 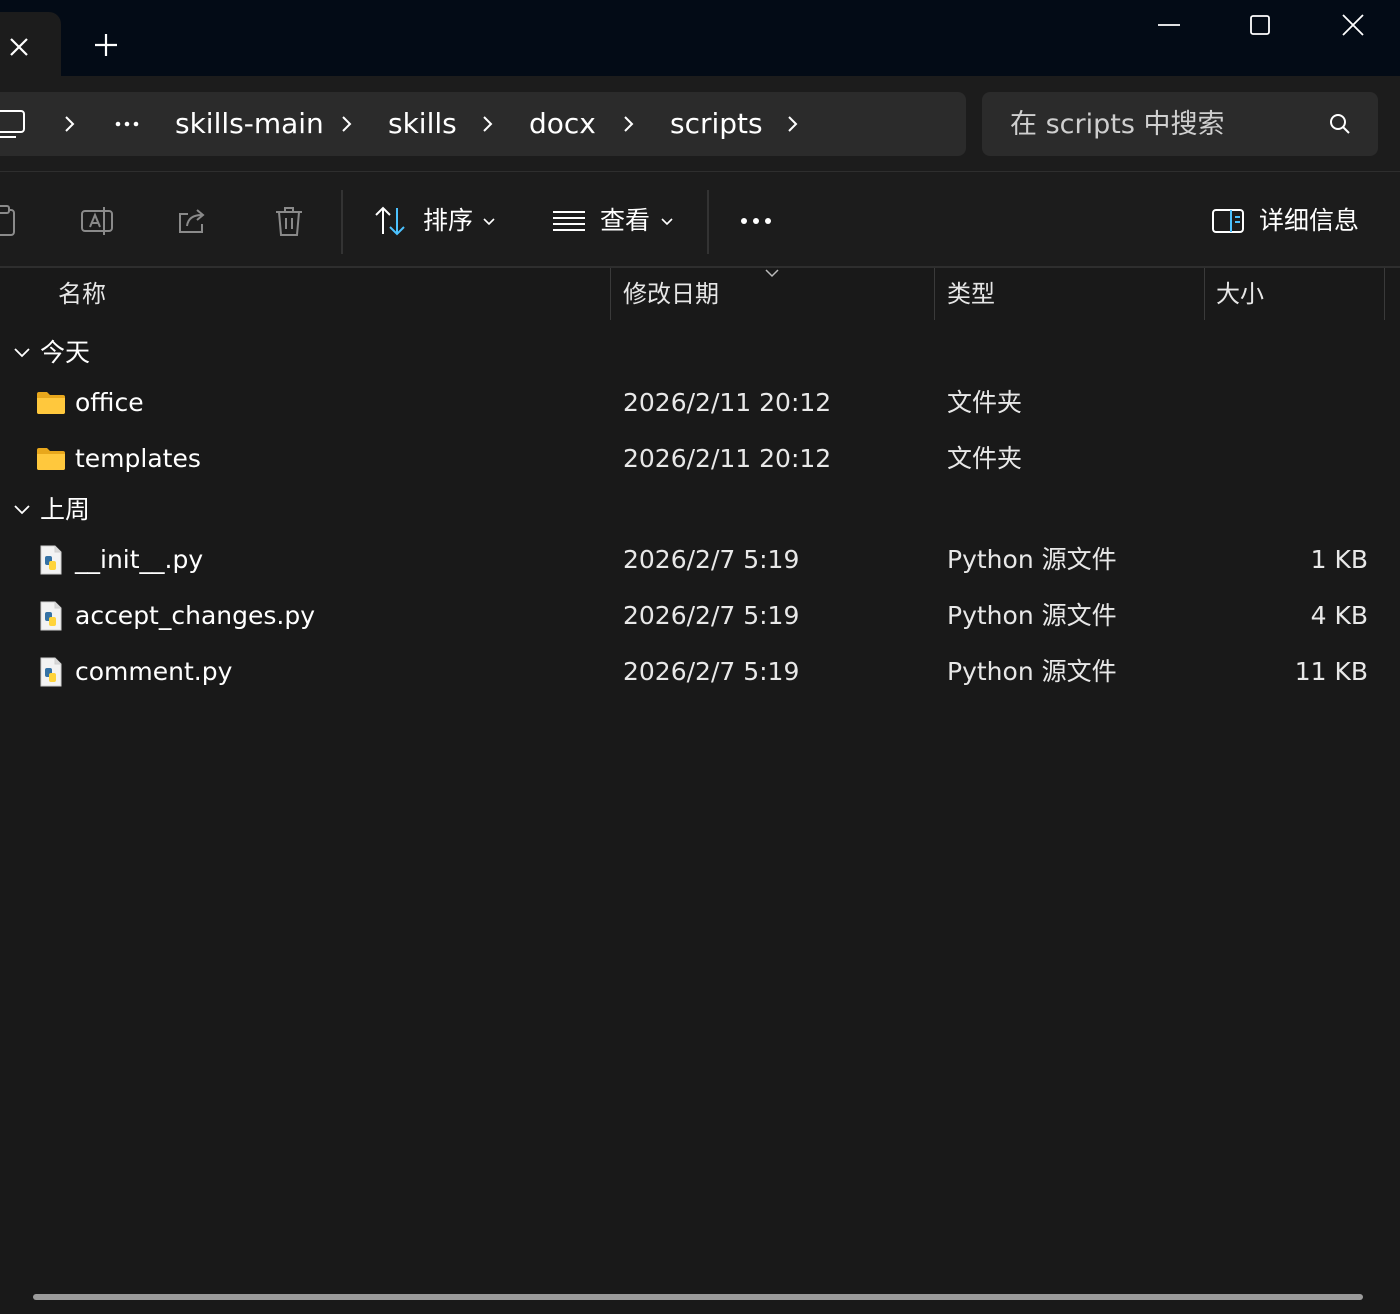 What do you see at coordinates (10, 221) in the screenshot?
I see `paste-icon` at bounding box center [10, 221].